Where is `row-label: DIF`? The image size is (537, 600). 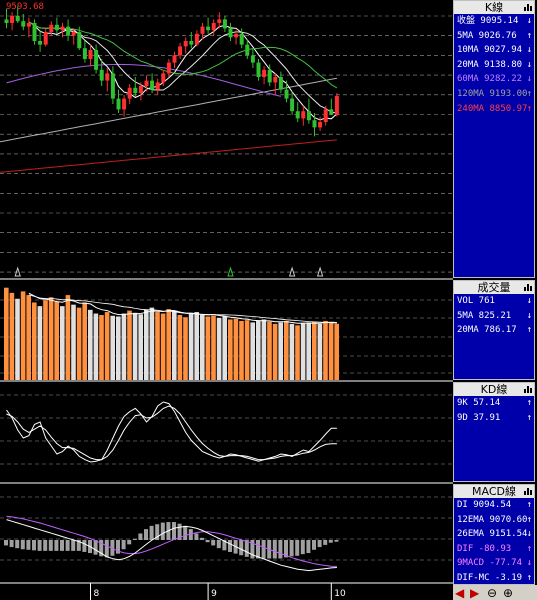
row-label: DIF is located at coordinates (465, 548).